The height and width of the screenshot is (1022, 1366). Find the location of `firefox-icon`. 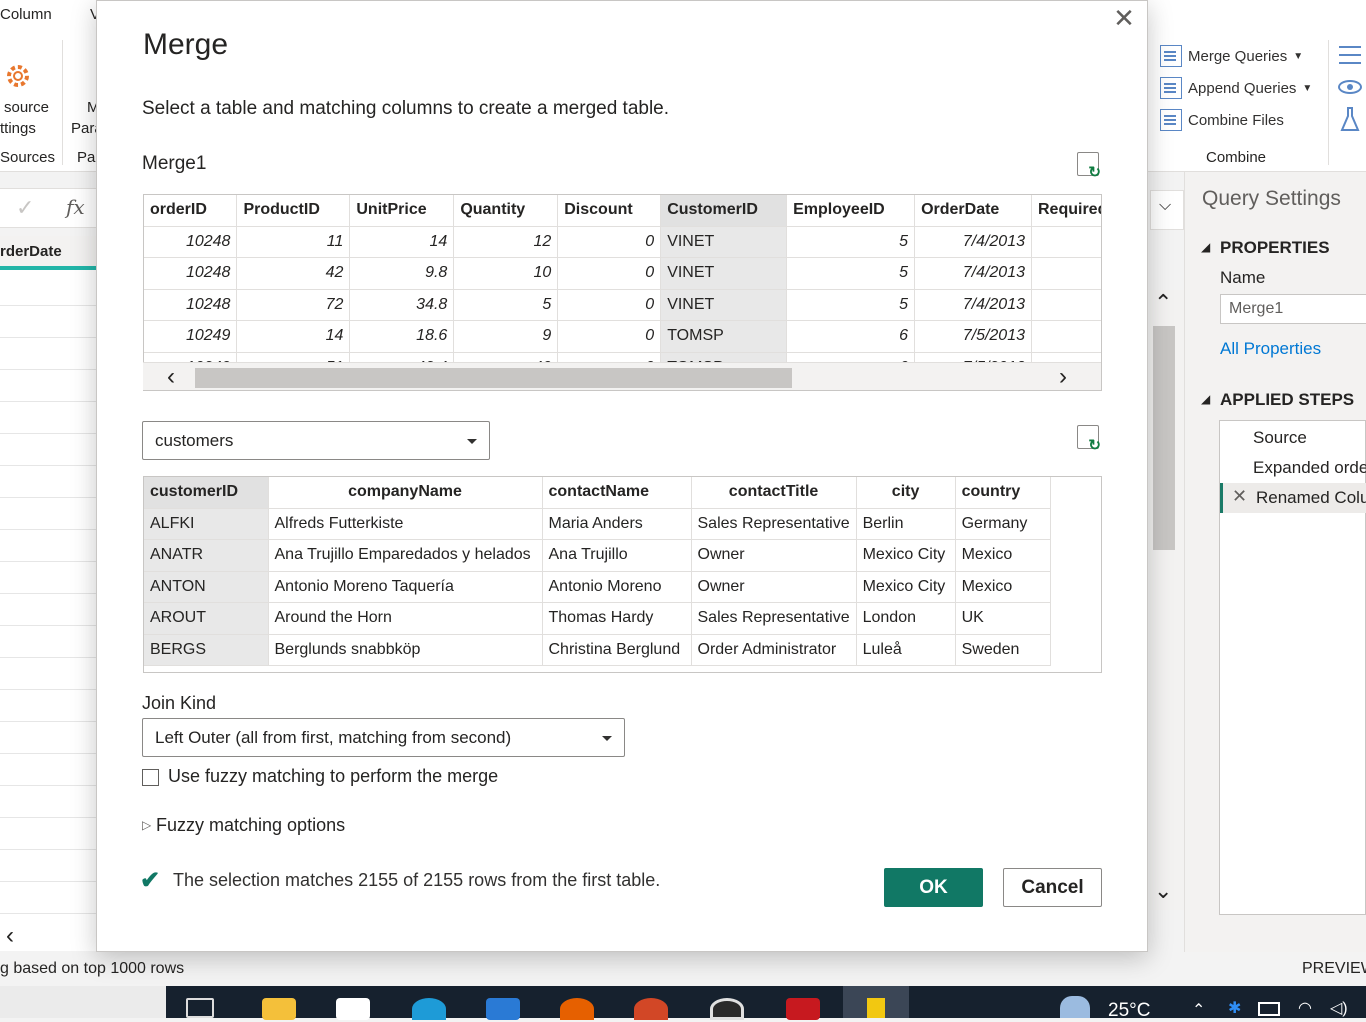

firefox-icon is located at coordinates (577, 1009).